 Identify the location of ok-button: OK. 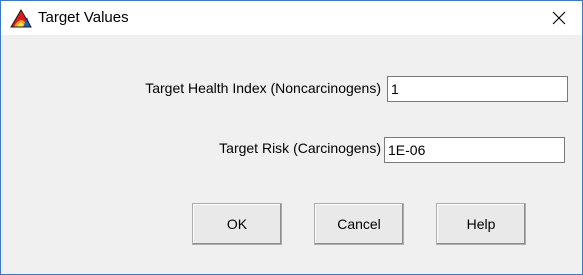
(237, 224).